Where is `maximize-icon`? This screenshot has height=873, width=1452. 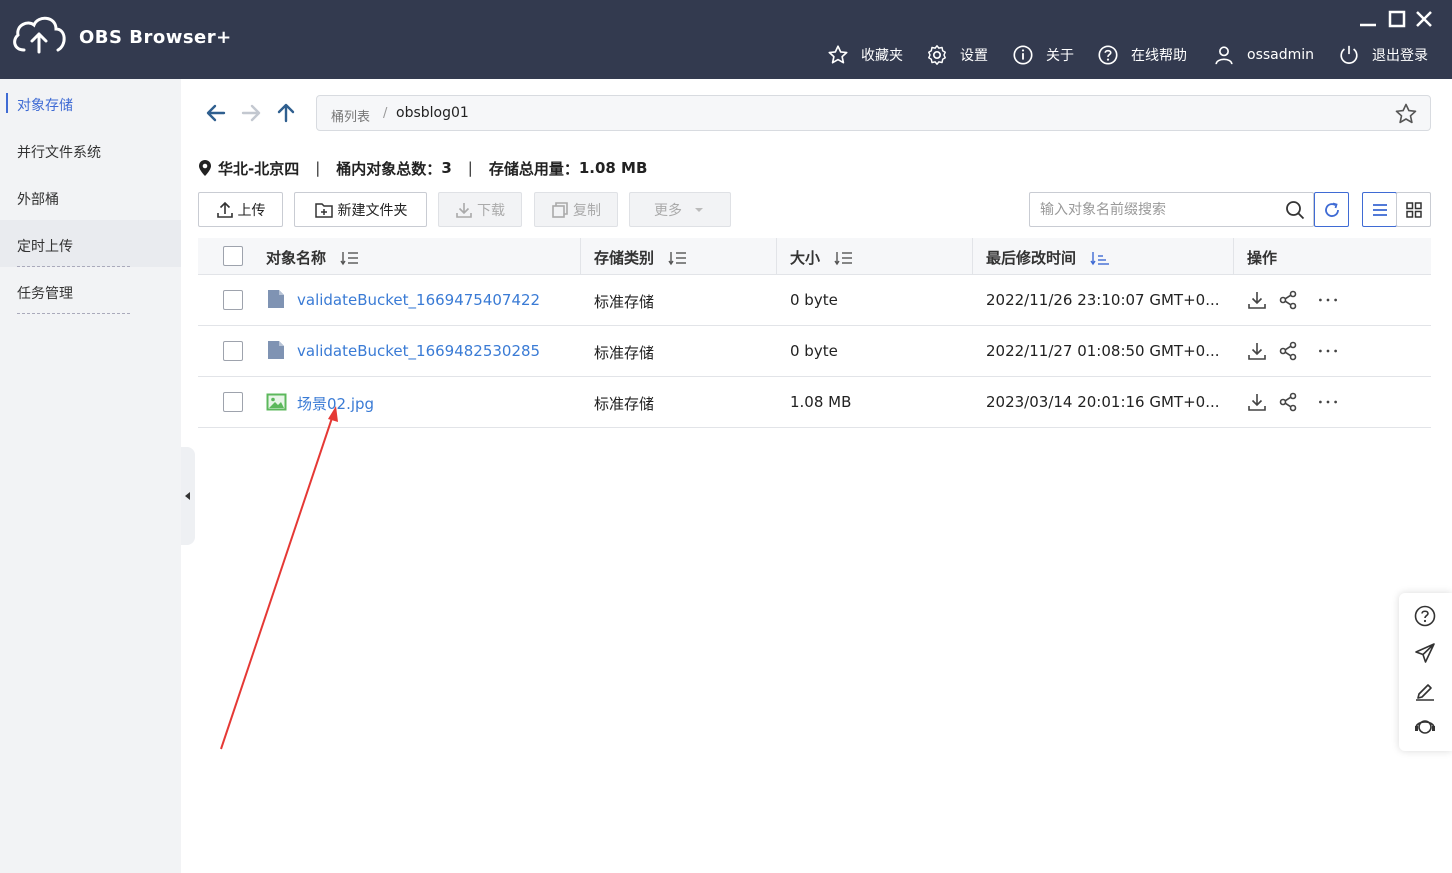
maximize-icon is located at coordinates (1397, 19).